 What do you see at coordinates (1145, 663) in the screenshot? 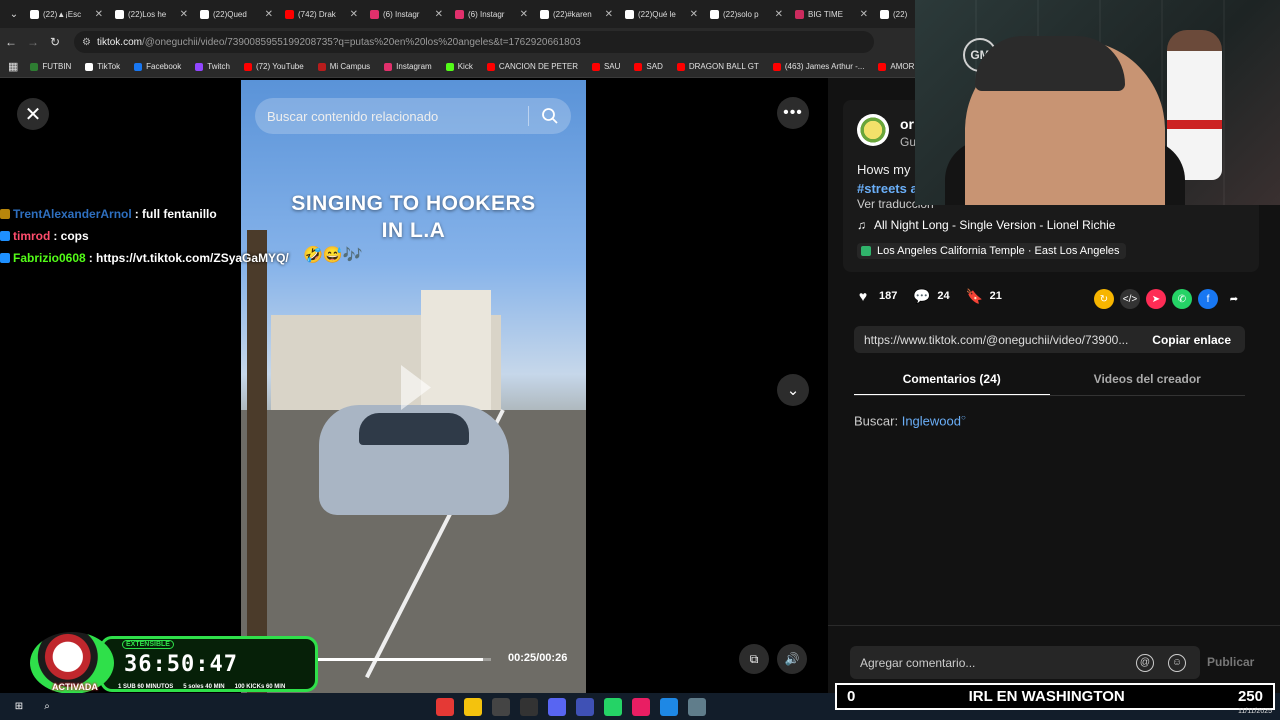
I see `mention-icon: @` at bounding box center [1145, 663].